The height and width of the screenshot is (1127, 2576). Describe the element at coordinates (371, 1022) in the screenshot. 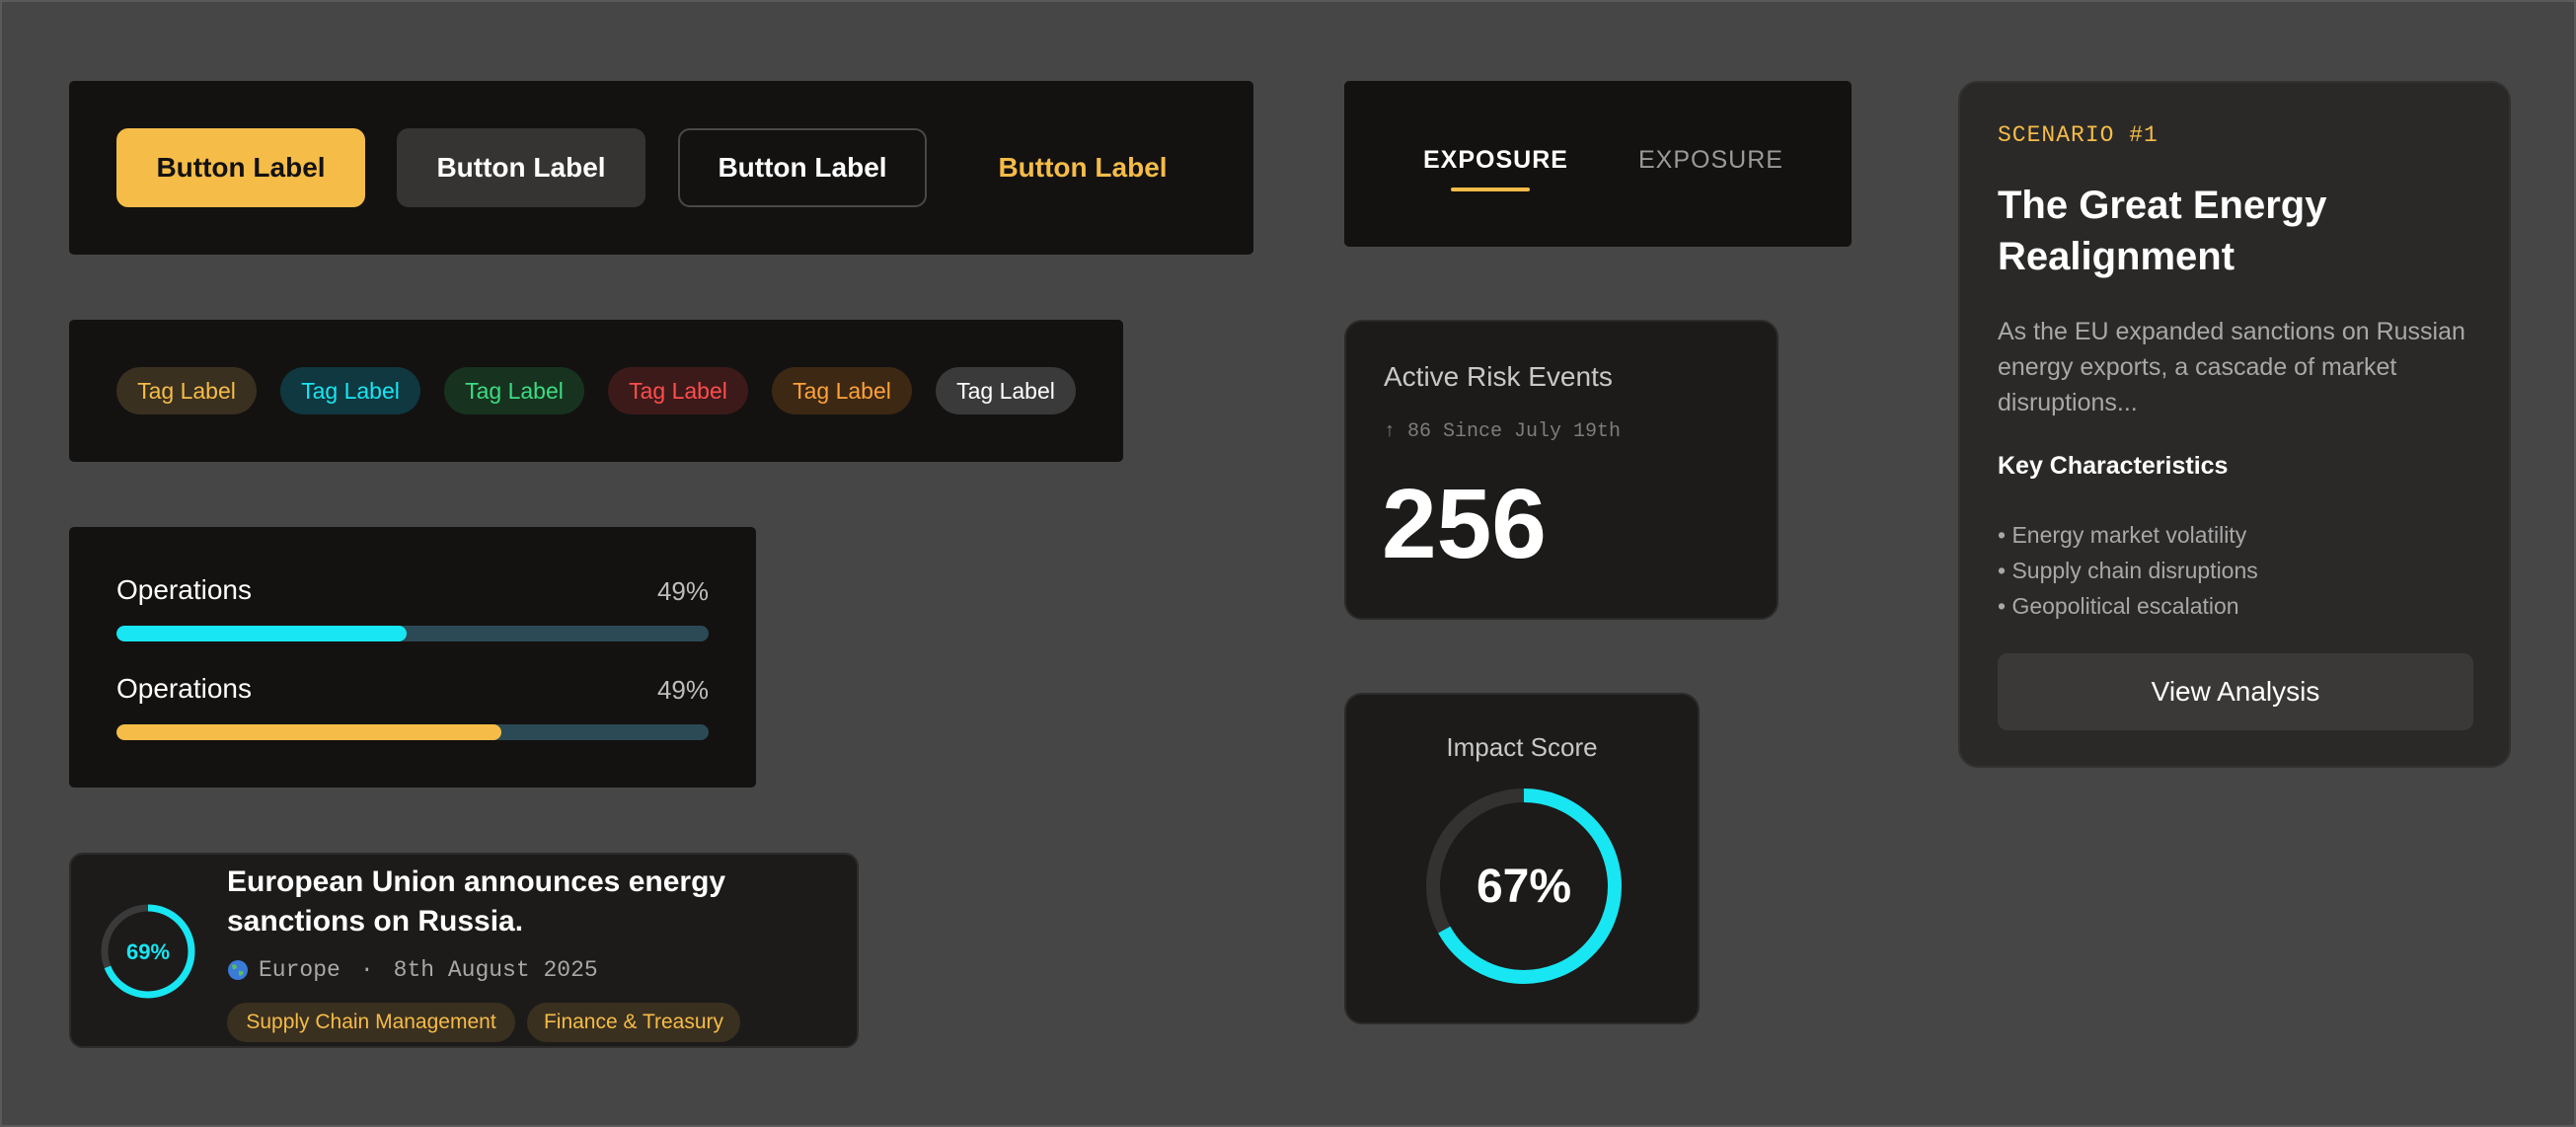

I see `news-tag: Supply Chain Management` at that location.